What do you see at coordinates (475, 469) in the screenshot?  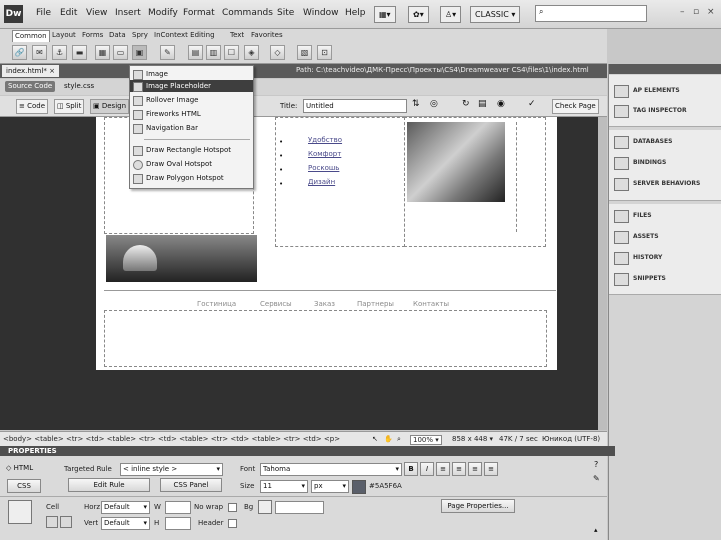 I see `align-right-icon: ≡` at bounding box center [475, 469].